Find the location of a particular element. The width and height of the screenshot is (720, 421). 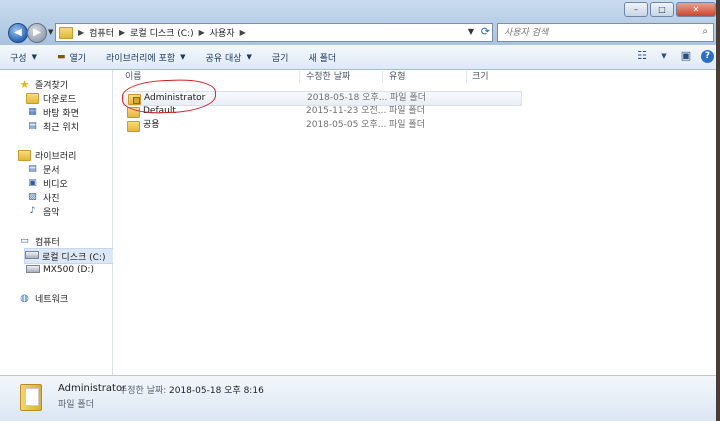

nav-item-documents: ▤ 문서 is located at coordinates (43, 169).